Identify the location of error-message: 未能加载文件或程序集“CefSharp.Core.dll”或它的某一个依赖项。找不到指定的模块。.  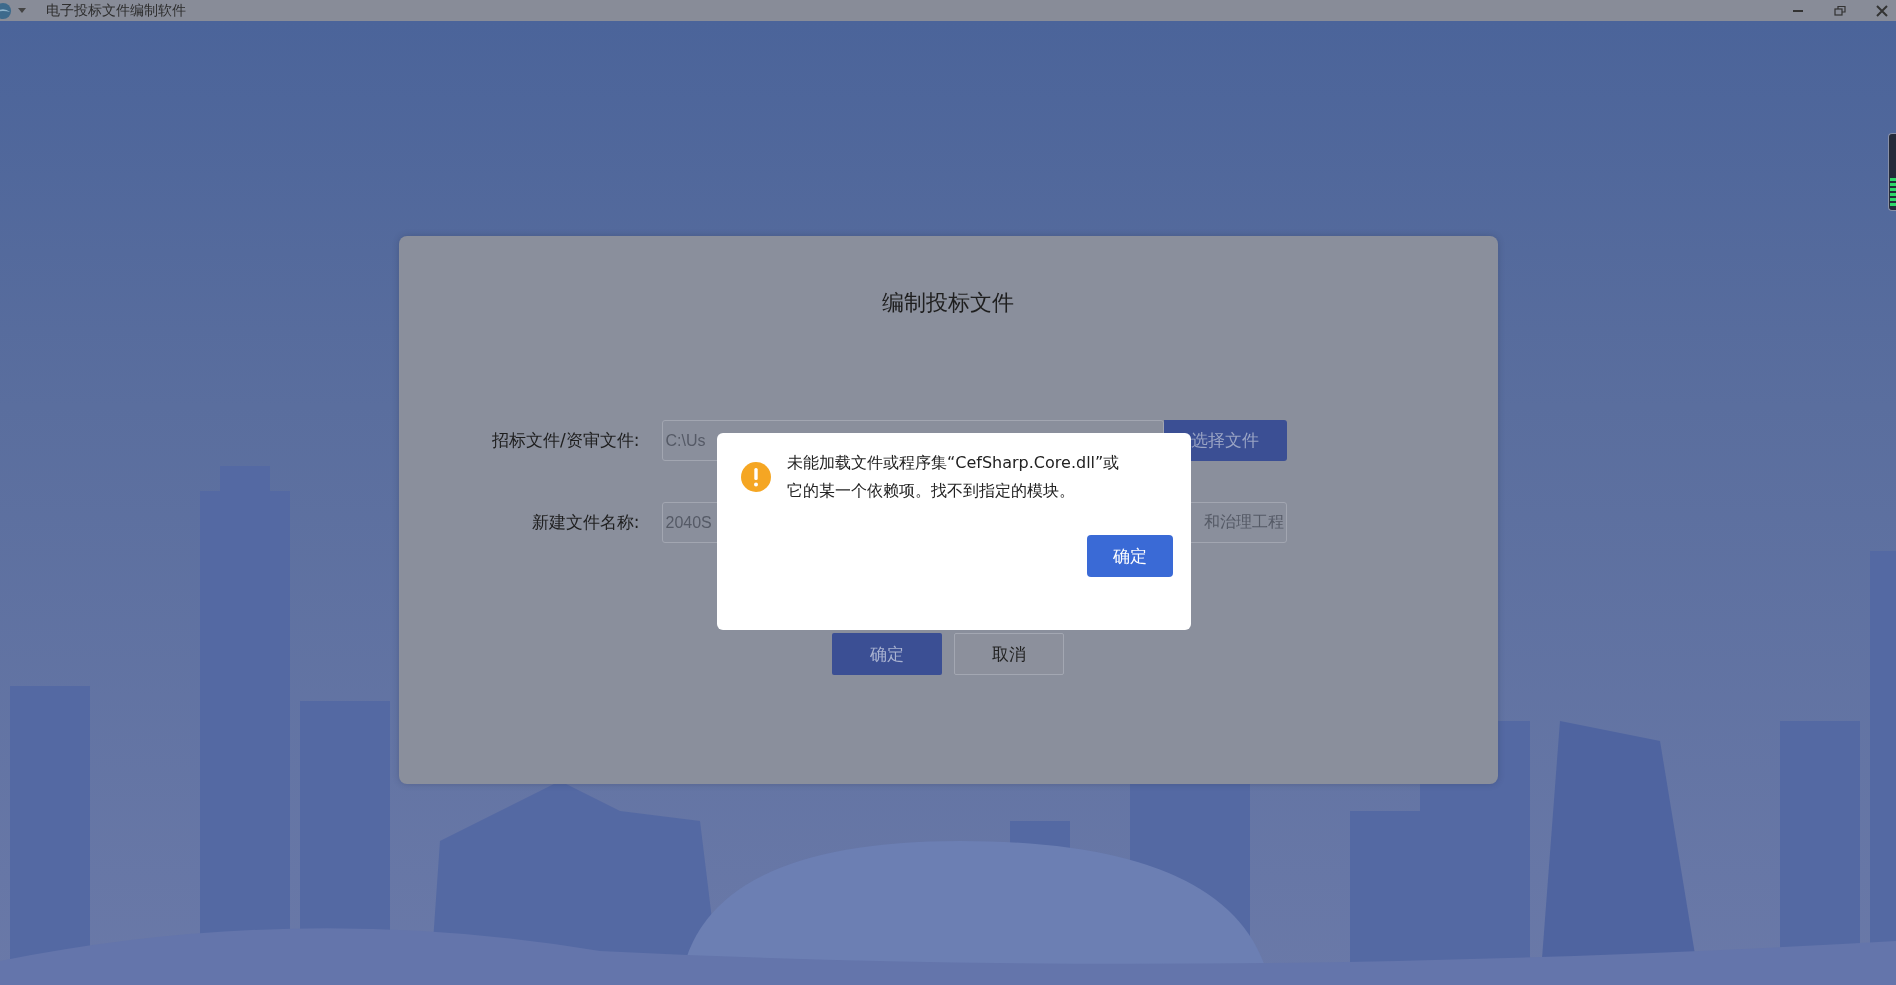
(954, 477).